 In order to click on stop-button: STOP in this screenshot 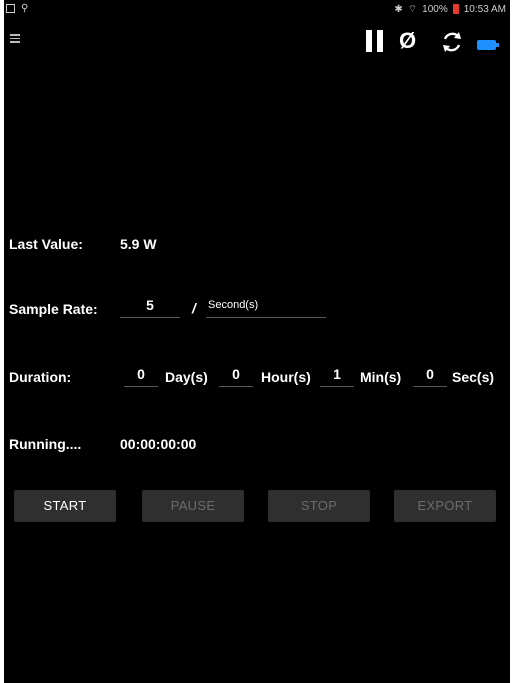, I will do `click(319, 506)`.